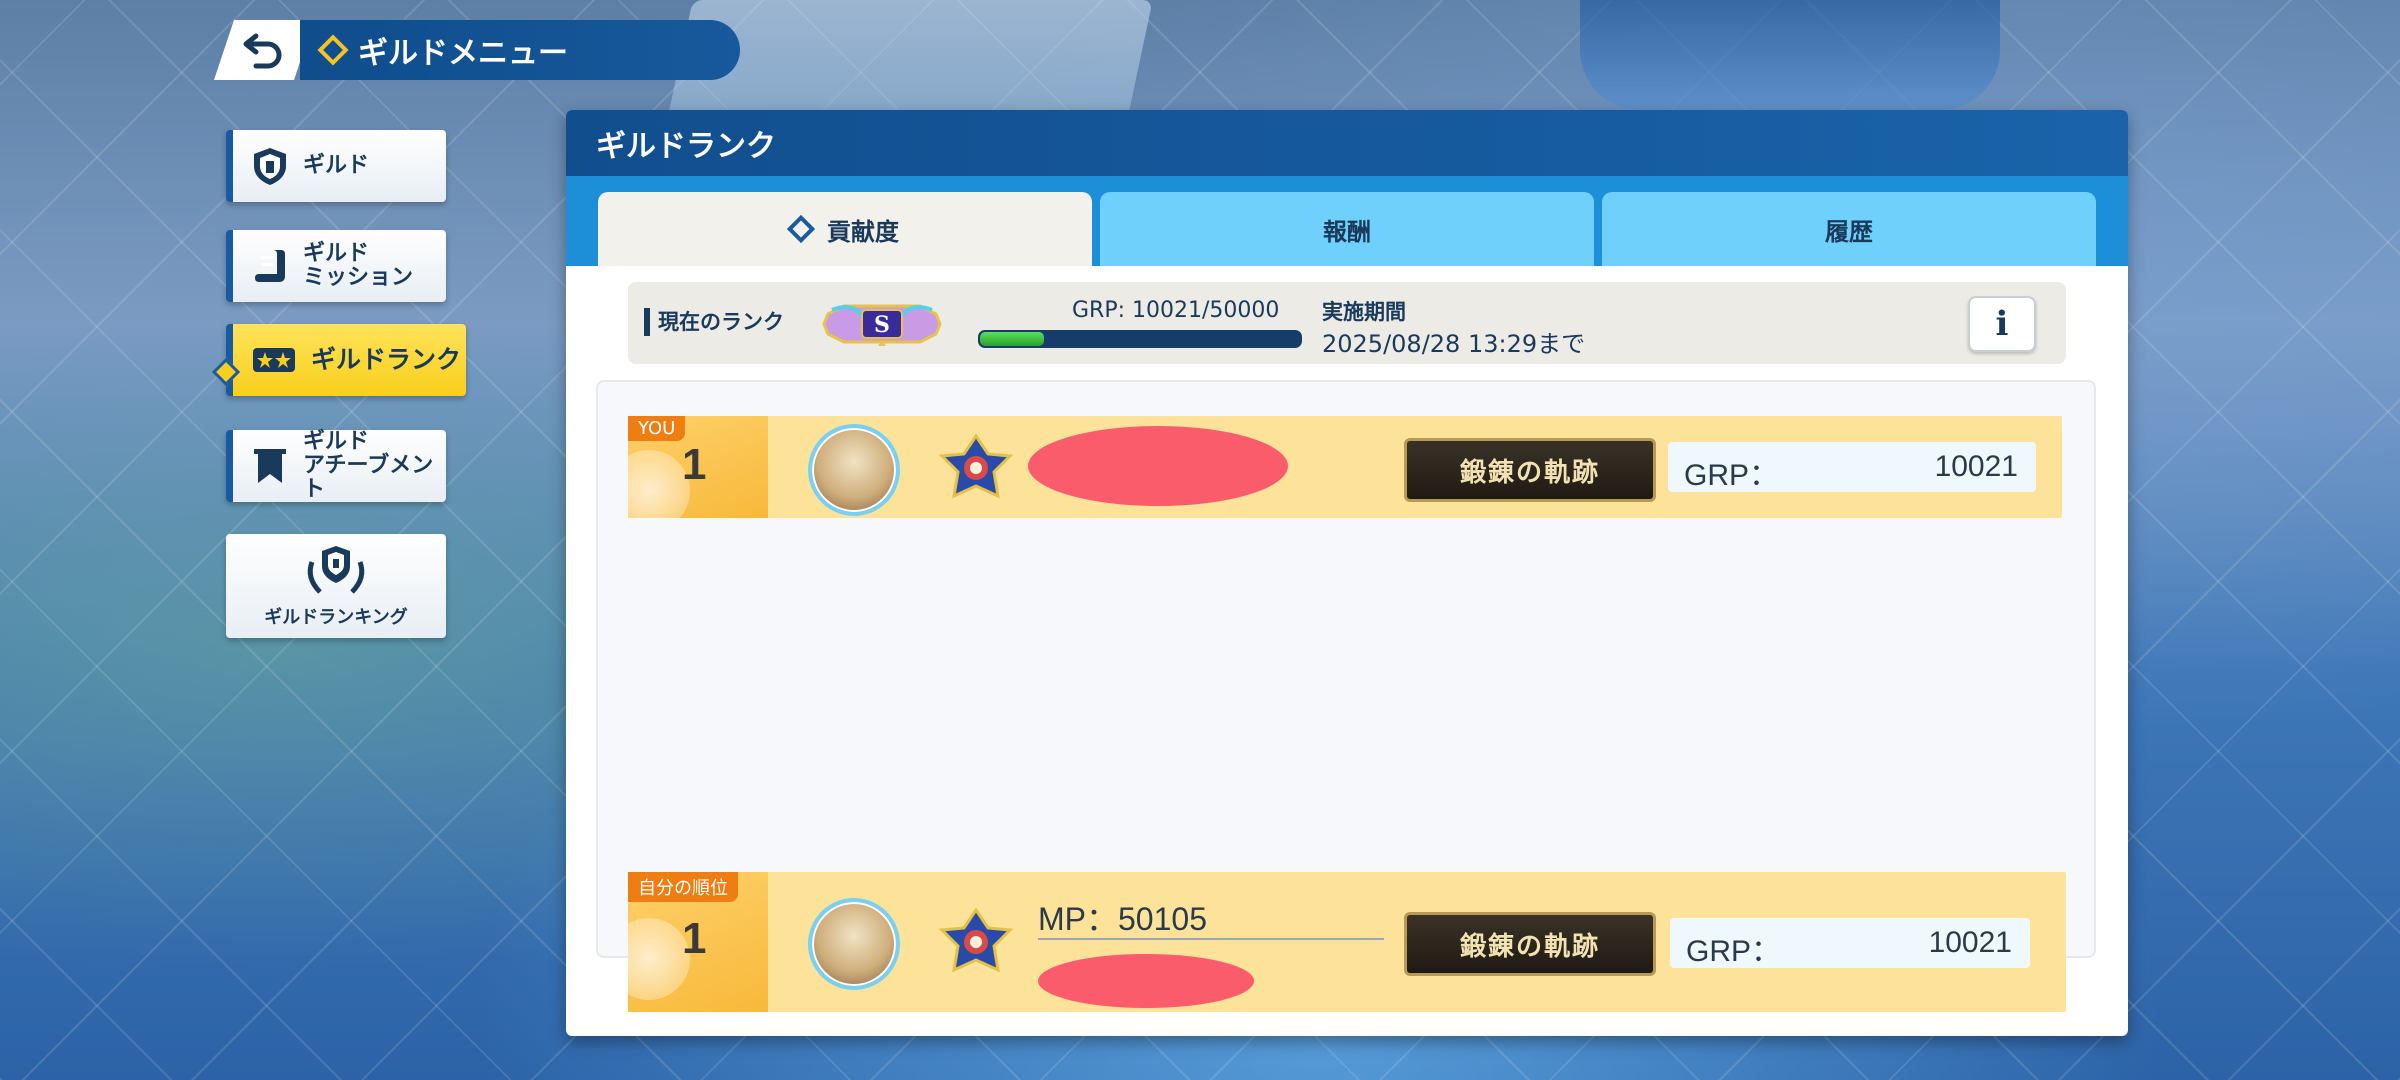 The width and height of the screenshot is (2400, 1080). I want to click on back-button, so click(264, 50).